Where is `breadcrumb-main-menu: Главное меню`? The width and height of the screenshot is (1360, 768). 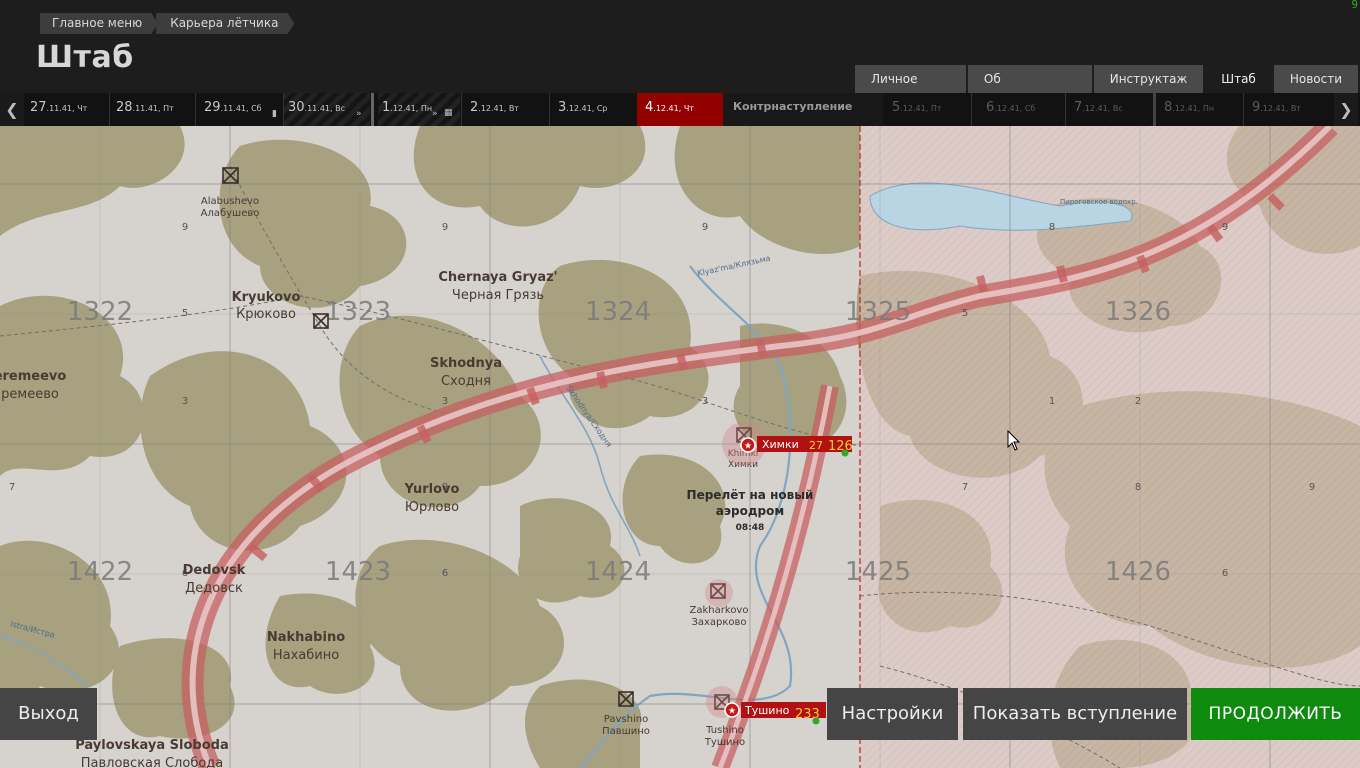 breadcrumb-main-menu: Главное меню is located at coordinates (99, 23).